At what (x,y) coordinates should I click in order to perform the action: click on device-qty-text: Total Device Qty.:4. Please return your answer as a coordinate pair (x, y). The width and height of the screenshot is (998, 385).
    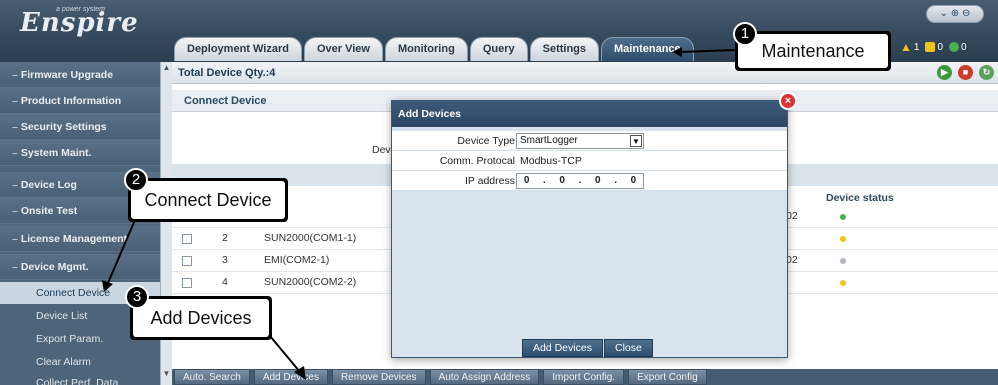
    Looking at the image, I should click on (227, 73).